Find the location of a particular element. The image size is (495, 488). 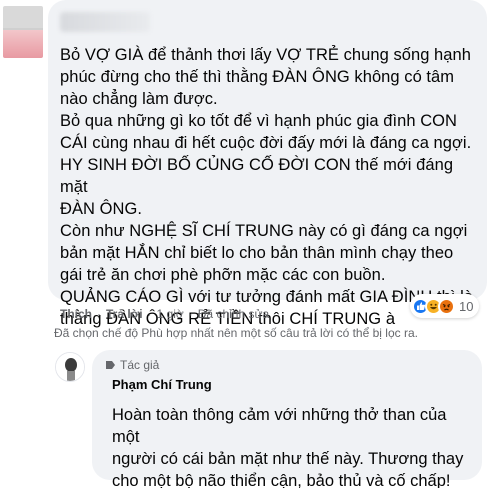

reaction-summary: 10 is located at coordinates (445, 306).